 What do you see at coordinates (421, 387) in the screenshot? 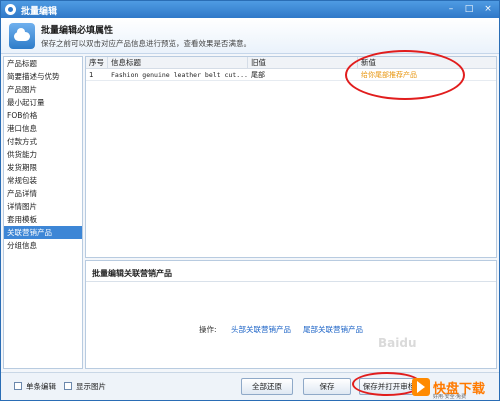
I see `play-icon` at bounding box center [421, 387].